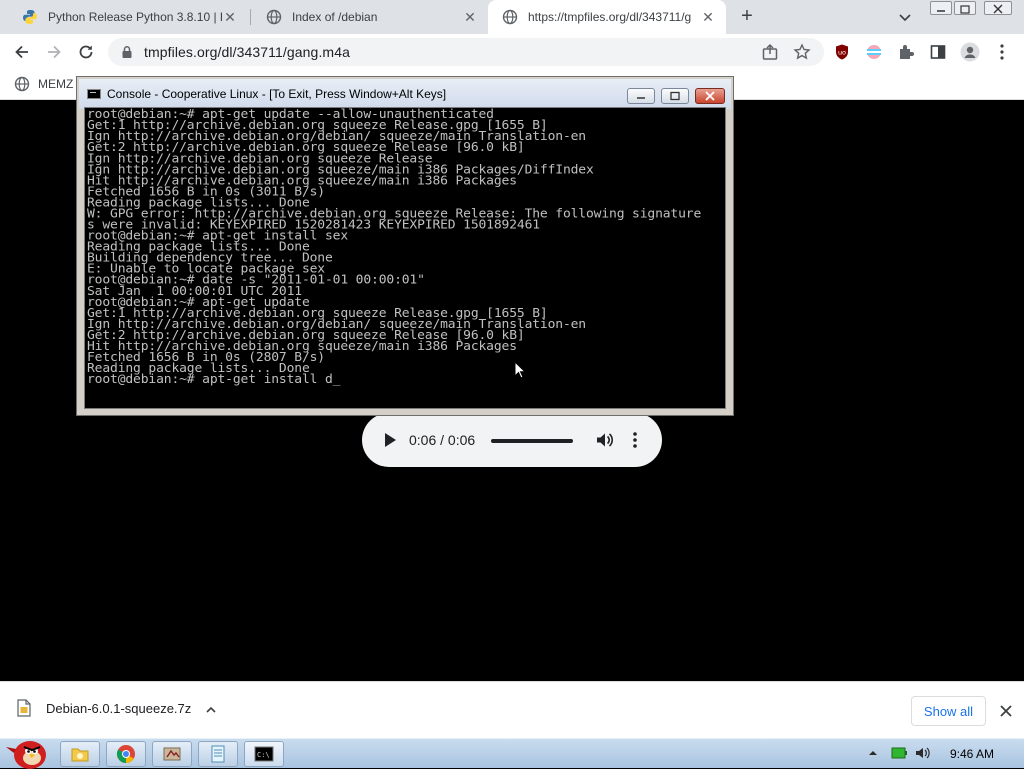  What do you see at coordinates (512, 709) in the screenshot?
I see `download-shelf: Debian-6.0.1-squeeze.7z Show all` at bounding box center [512, 709].